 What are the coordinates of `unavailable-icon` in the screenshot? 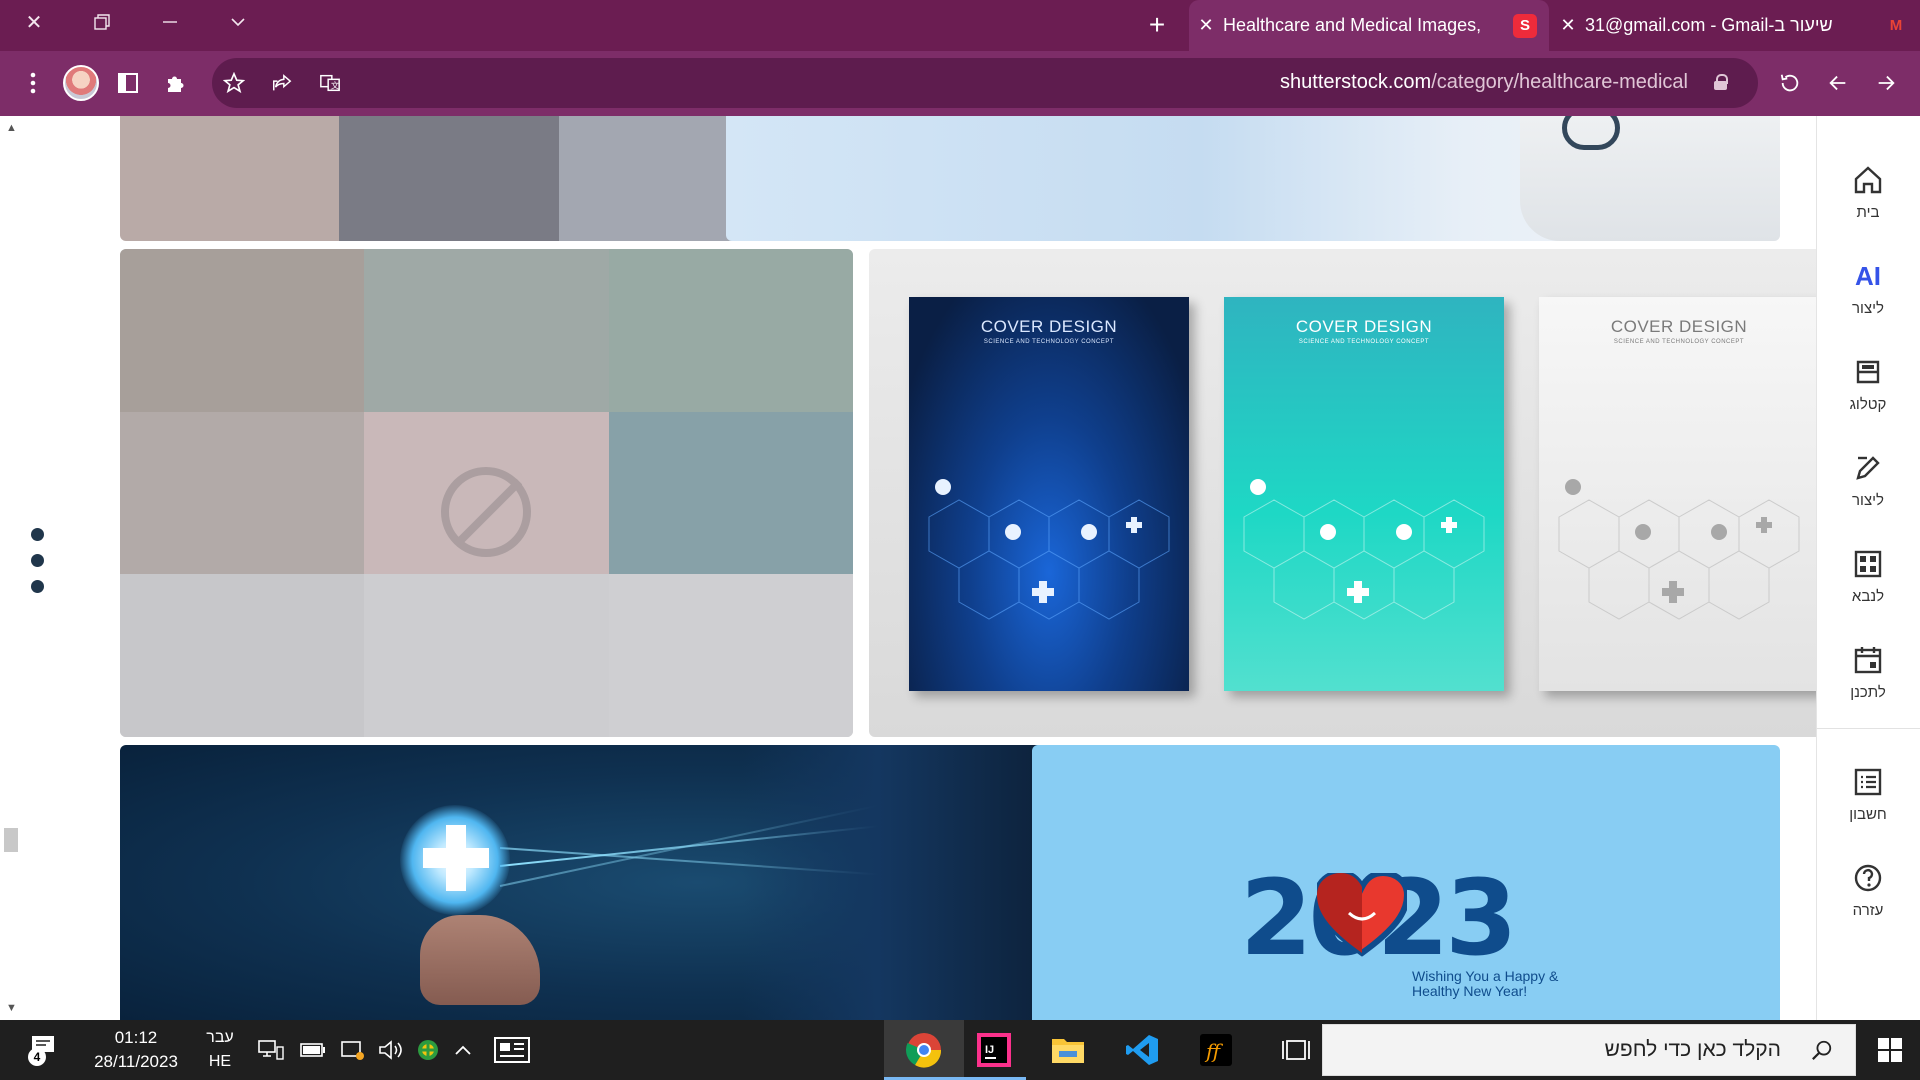 It's located at (486, 512).